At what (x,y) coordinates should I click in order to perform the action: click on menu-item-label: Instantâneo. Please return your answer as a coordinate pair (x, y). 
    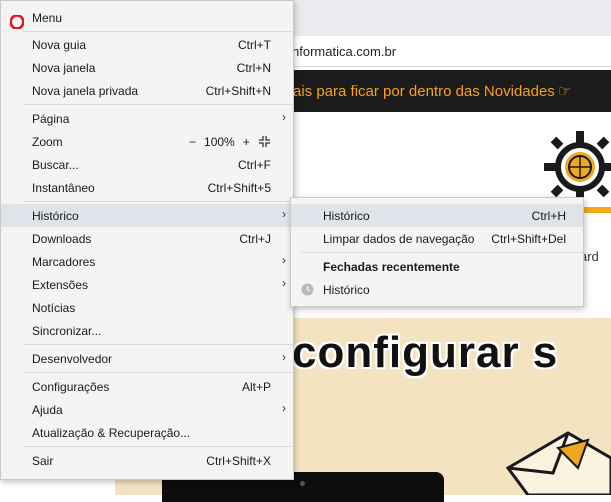
    Looking at the image, I should click on (63, 188).